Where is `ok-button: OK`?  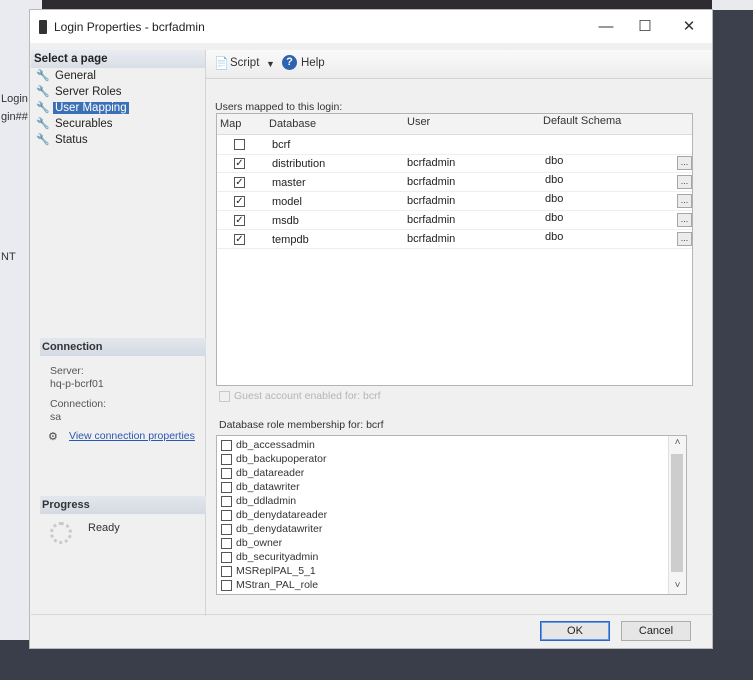
ok-button: OK is located at coordinates (575, 631).